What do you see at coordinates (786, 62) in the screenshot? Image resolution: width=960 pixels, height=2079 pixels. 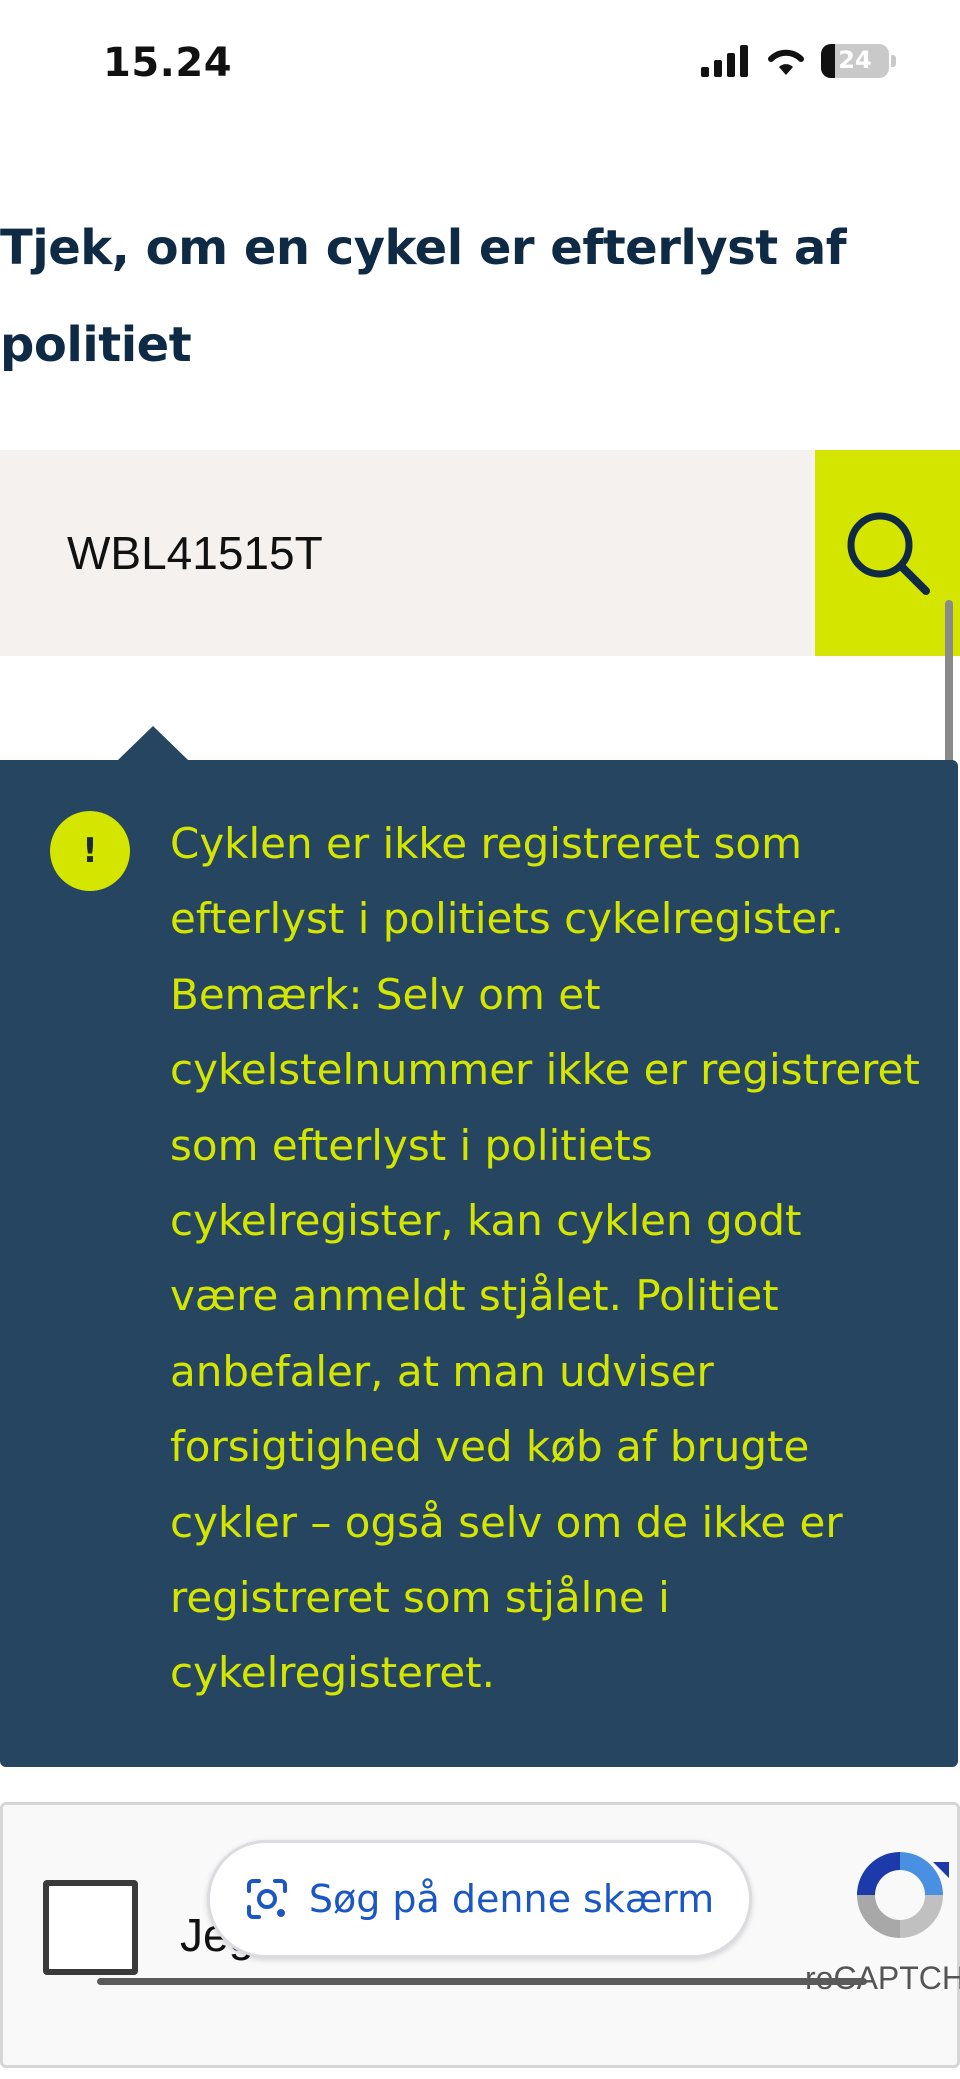 I see `wifi-icon` at bounding box center [786, 62].